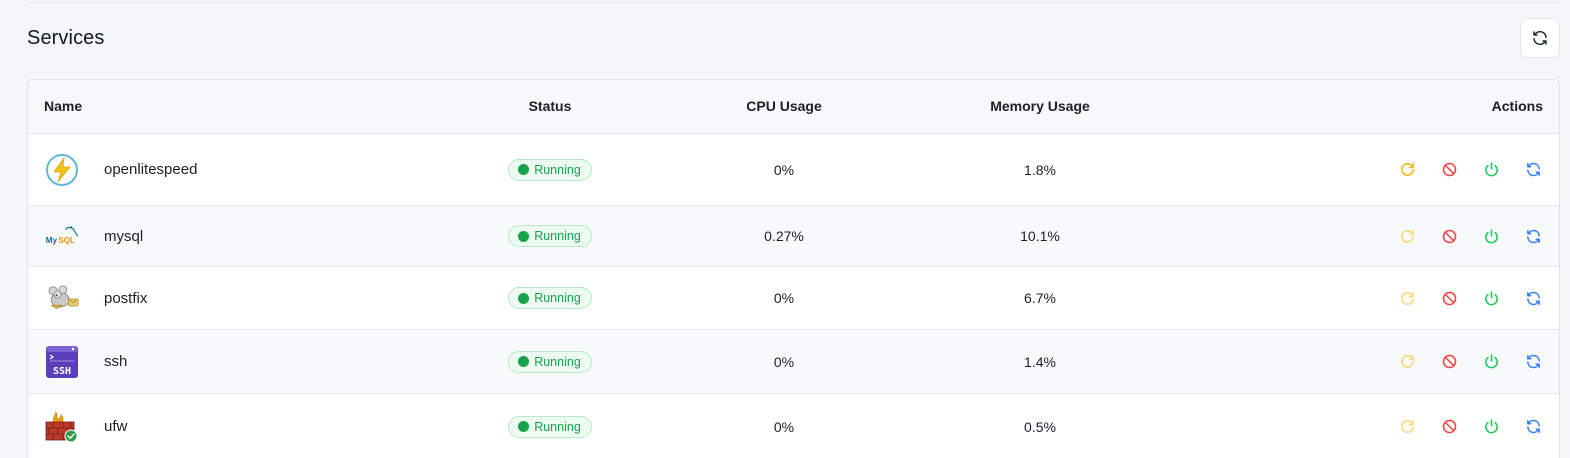 Image resolution: width=1570 pixels, height=458 pixels. I want to click on memory-usage: 1.8%, so click(1040, 169).